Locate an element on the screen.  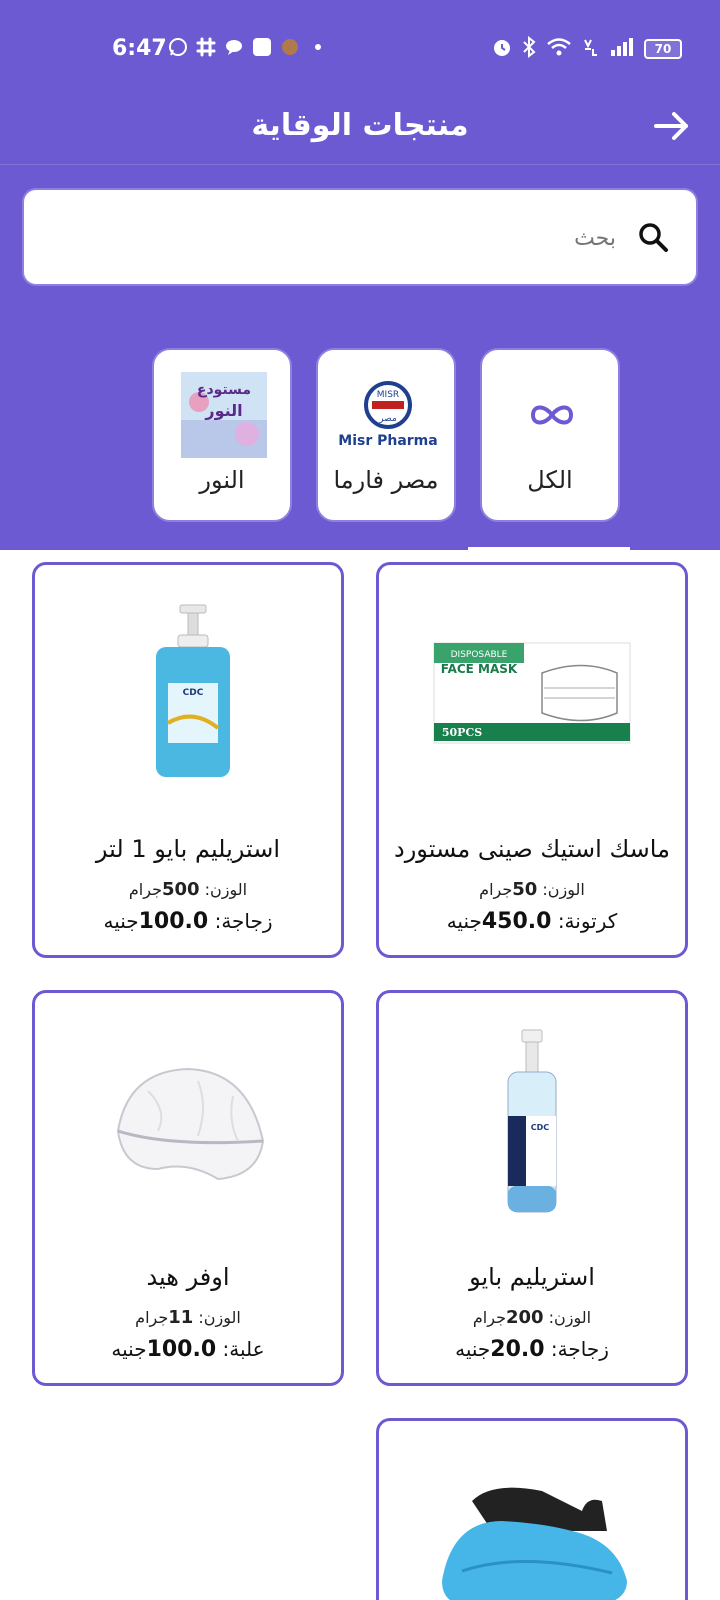
product-weight: الوزن: 200جرام is located at coordinates (532, 1317).